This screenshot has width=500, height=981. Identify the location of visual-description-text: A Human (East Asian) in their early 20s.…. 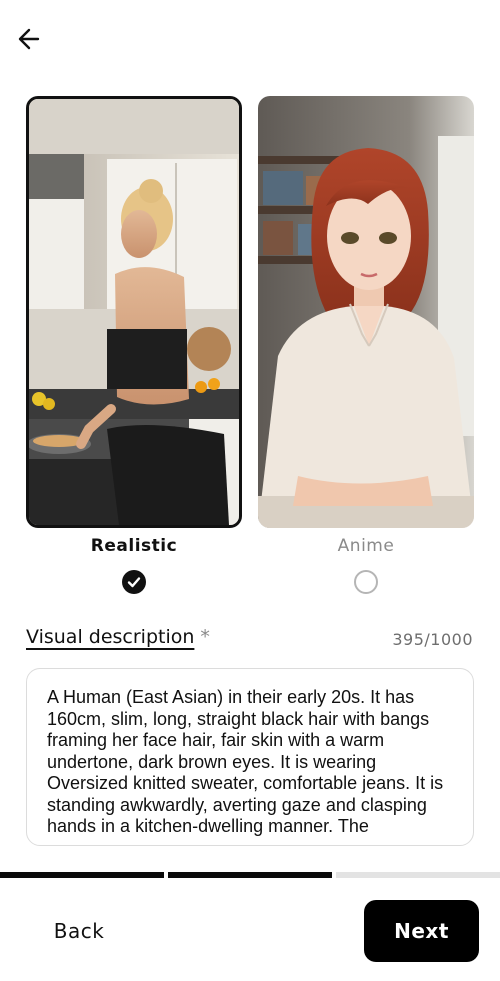
(250, 764).